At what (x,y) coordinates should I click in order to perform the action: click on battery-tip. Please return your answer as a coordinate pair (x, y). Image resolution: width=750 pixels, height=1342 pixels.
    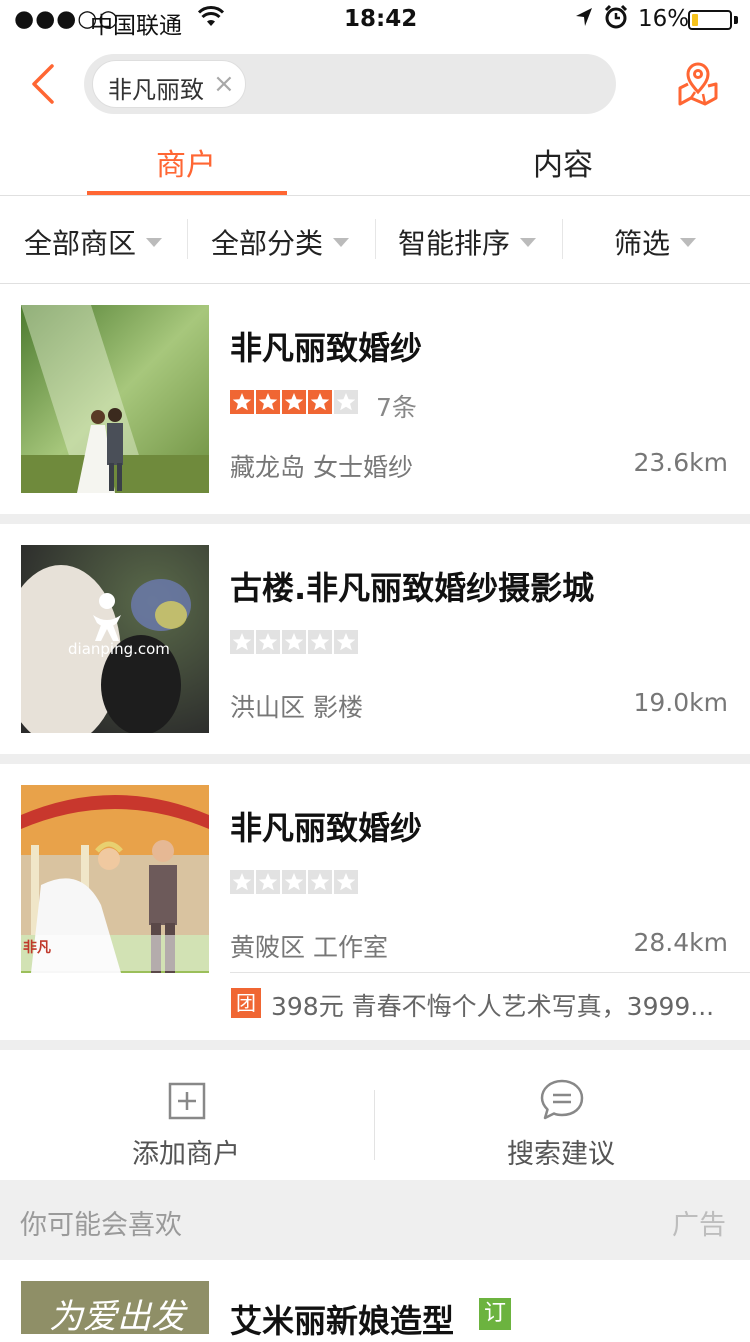
    Looking at the image, I should click on (736, 20).